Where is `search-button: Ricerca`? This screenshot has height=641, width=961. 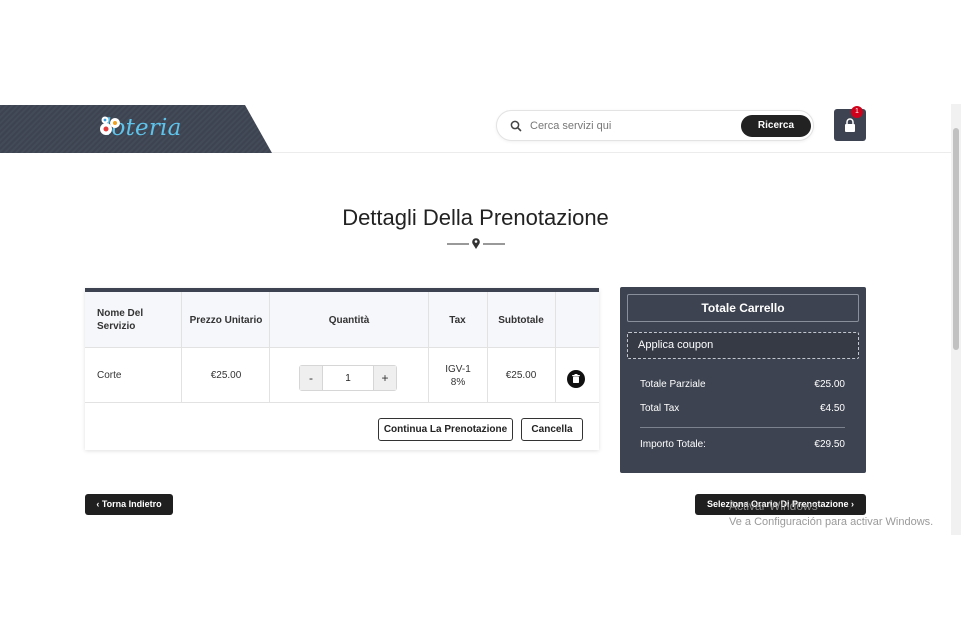
search-button: Ricerca is located at coordinates (776, 126).